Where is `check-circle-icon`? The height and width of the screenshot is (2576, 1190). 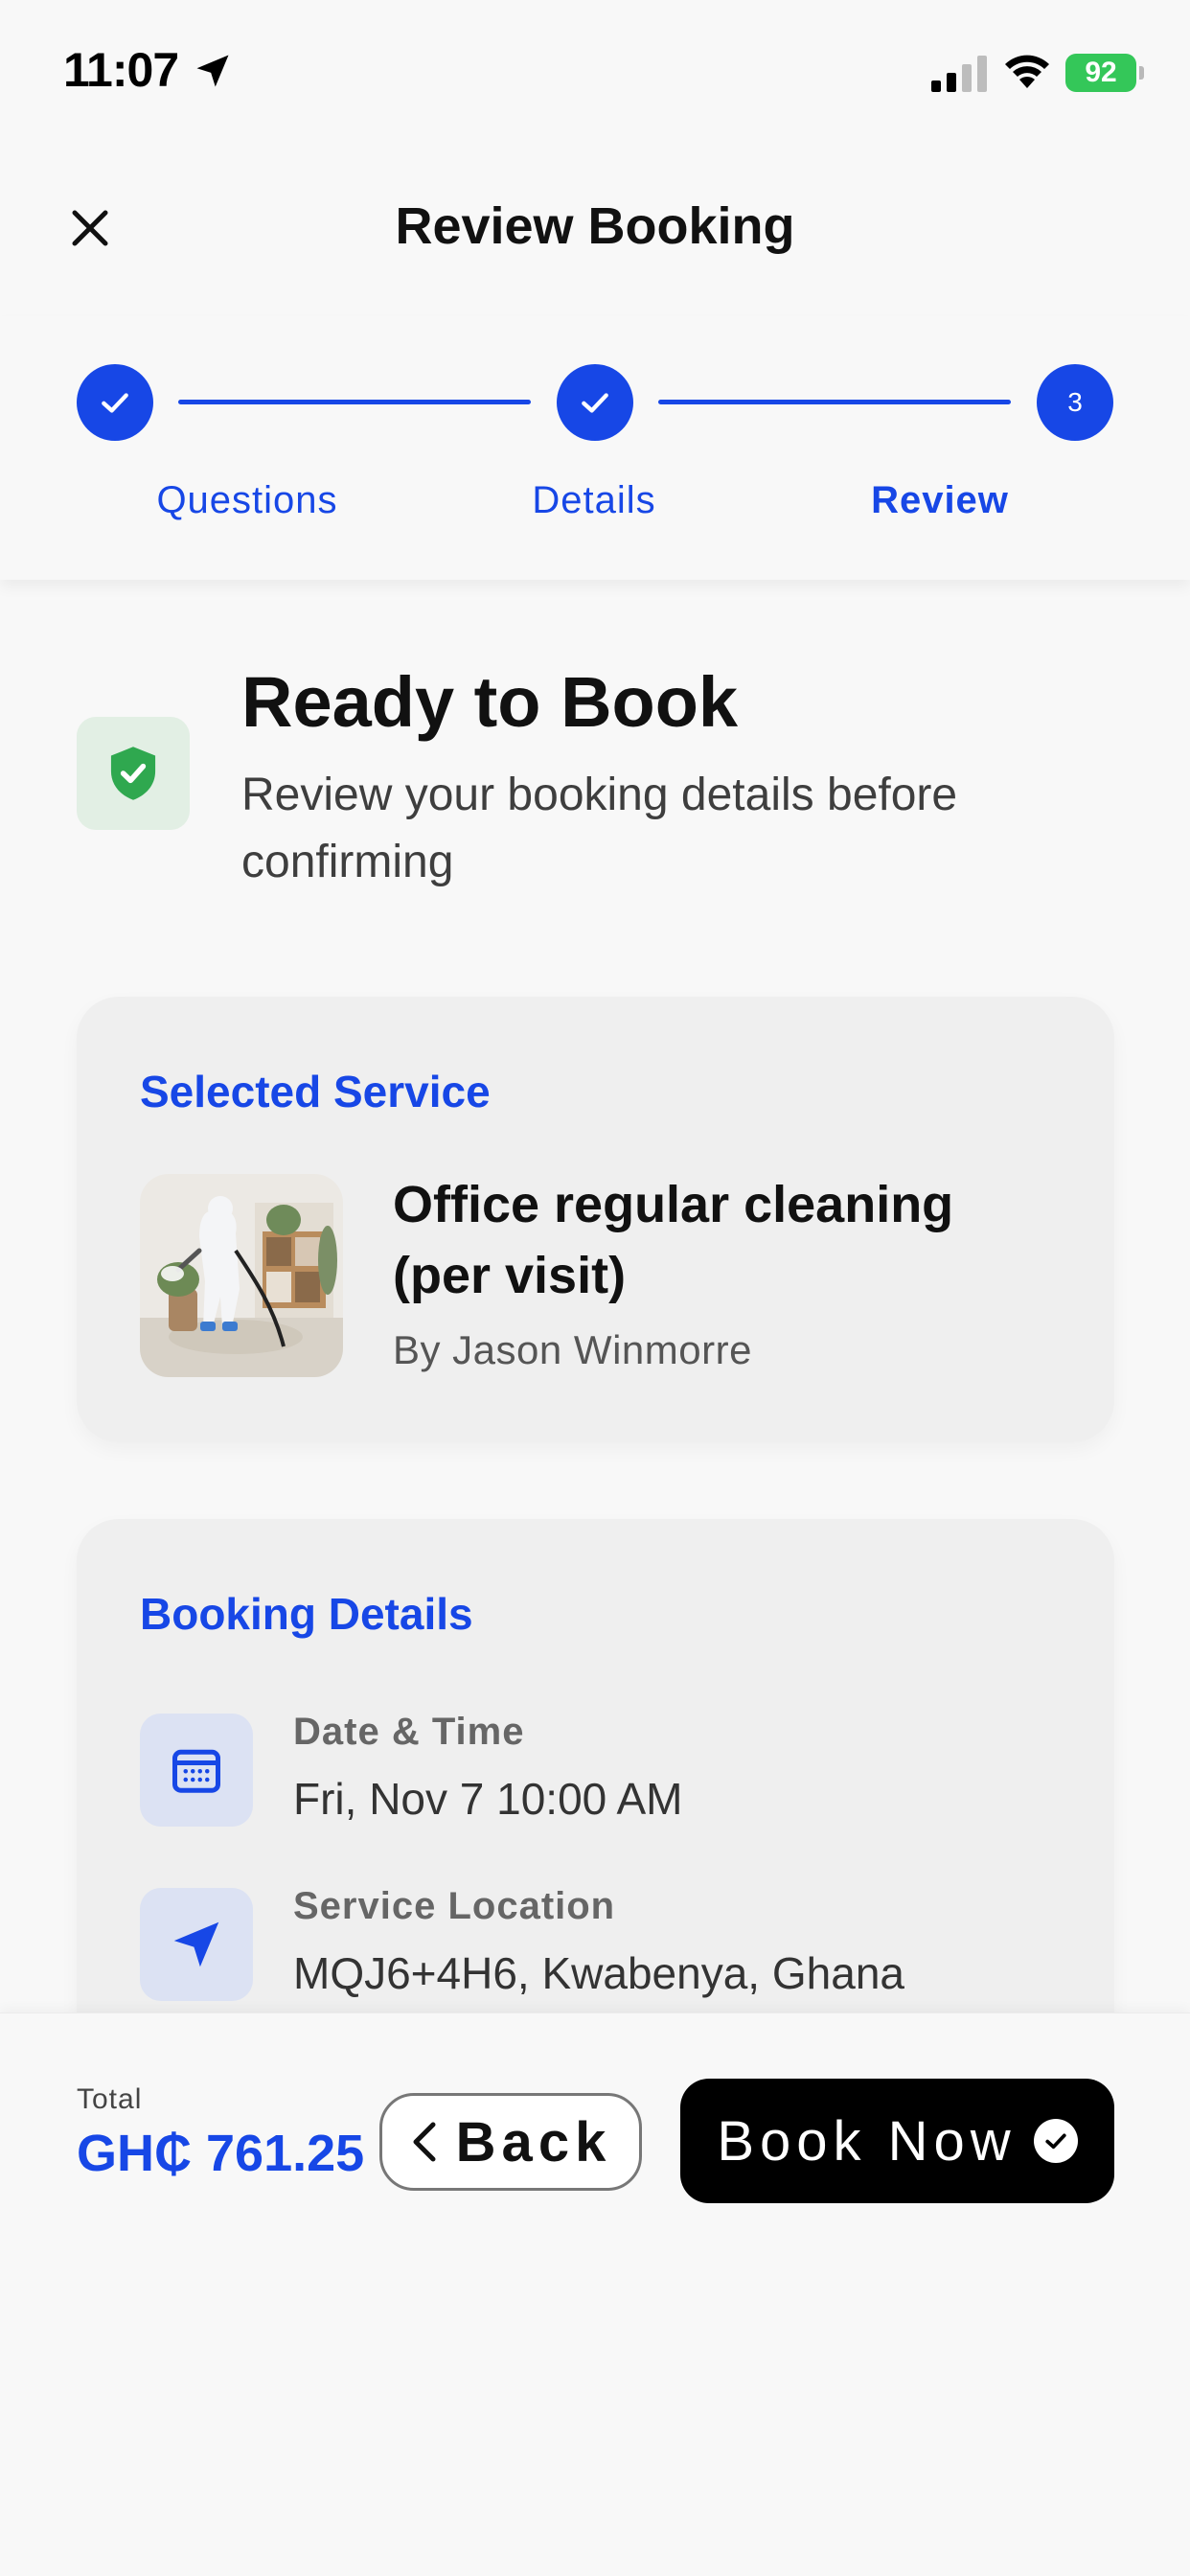 check-circle-icon is located at coordinates (1056, 2141).